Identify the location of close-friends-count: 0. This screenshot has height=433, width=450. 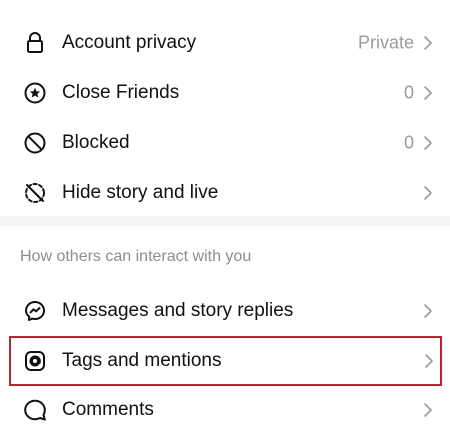
(408, 92).